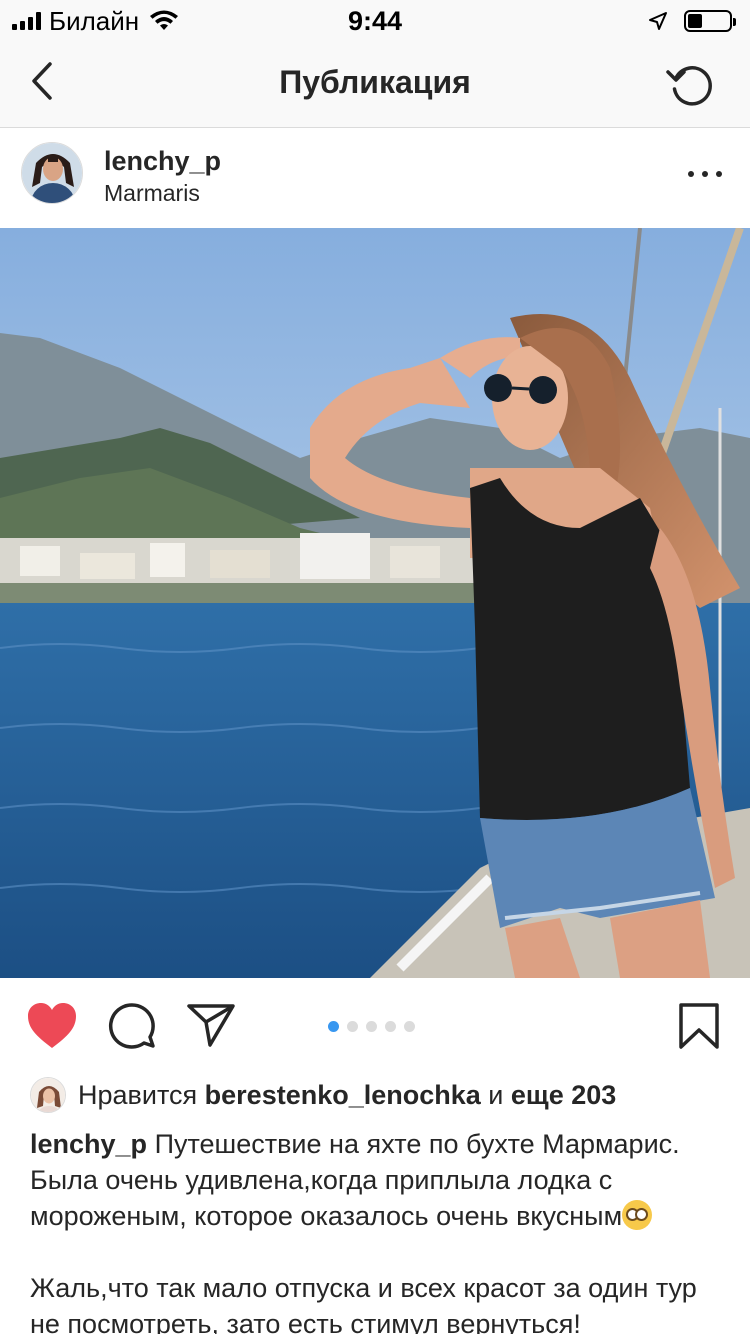  I want to click on location-arrow-icon, so click(658, 21).